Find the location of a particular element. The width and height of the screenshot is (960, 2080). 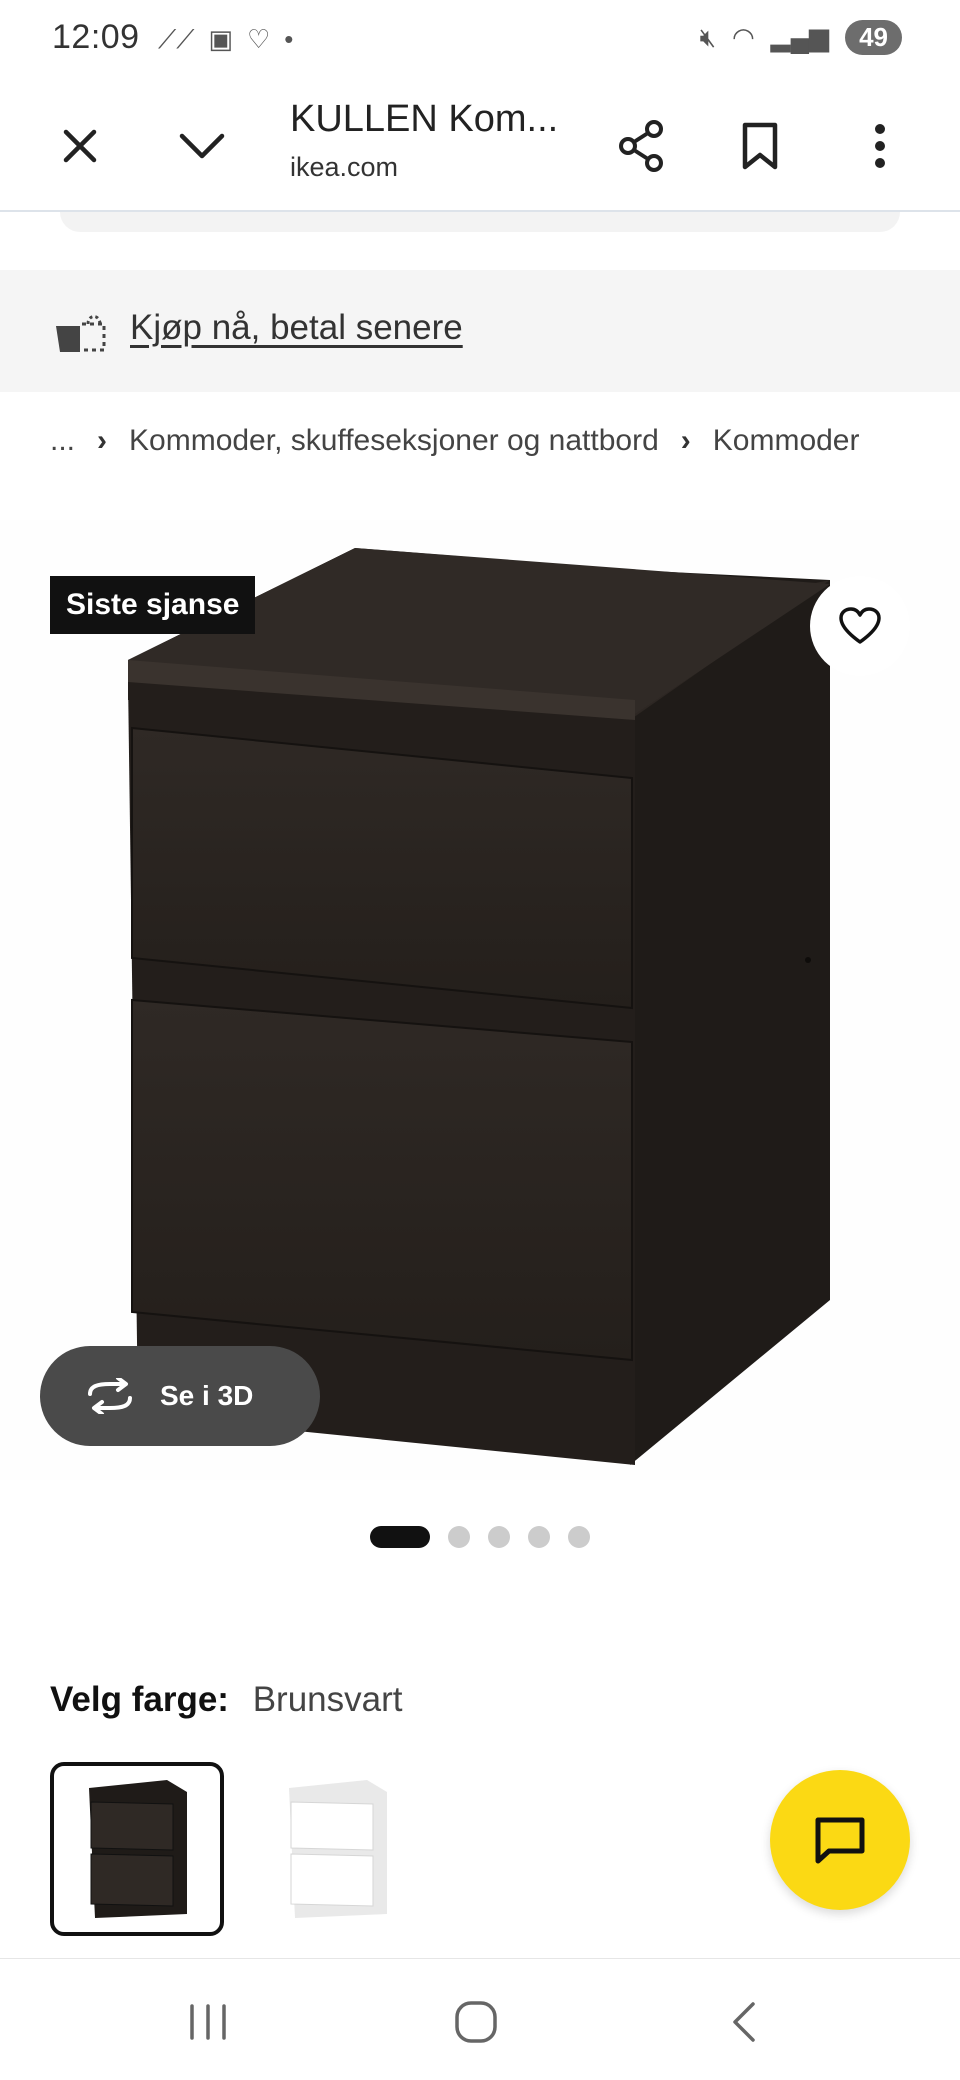

system-nav-bar is located at coordinates (480, 2019).